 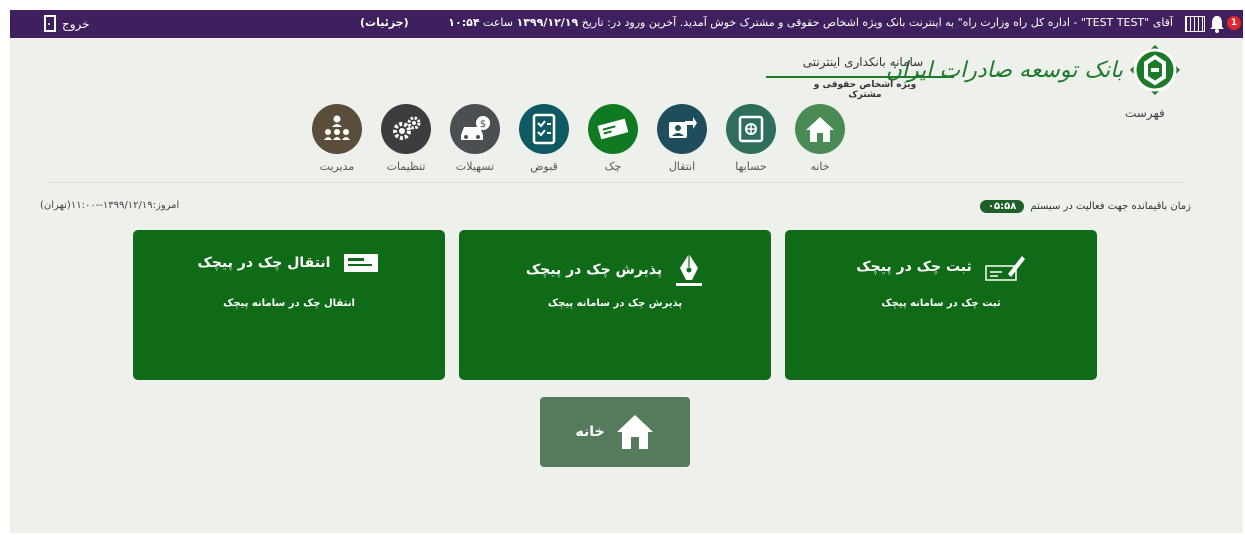 I want to click on card-description: ثبت چک در سامانه پیچک, so click(x=941, y=303).